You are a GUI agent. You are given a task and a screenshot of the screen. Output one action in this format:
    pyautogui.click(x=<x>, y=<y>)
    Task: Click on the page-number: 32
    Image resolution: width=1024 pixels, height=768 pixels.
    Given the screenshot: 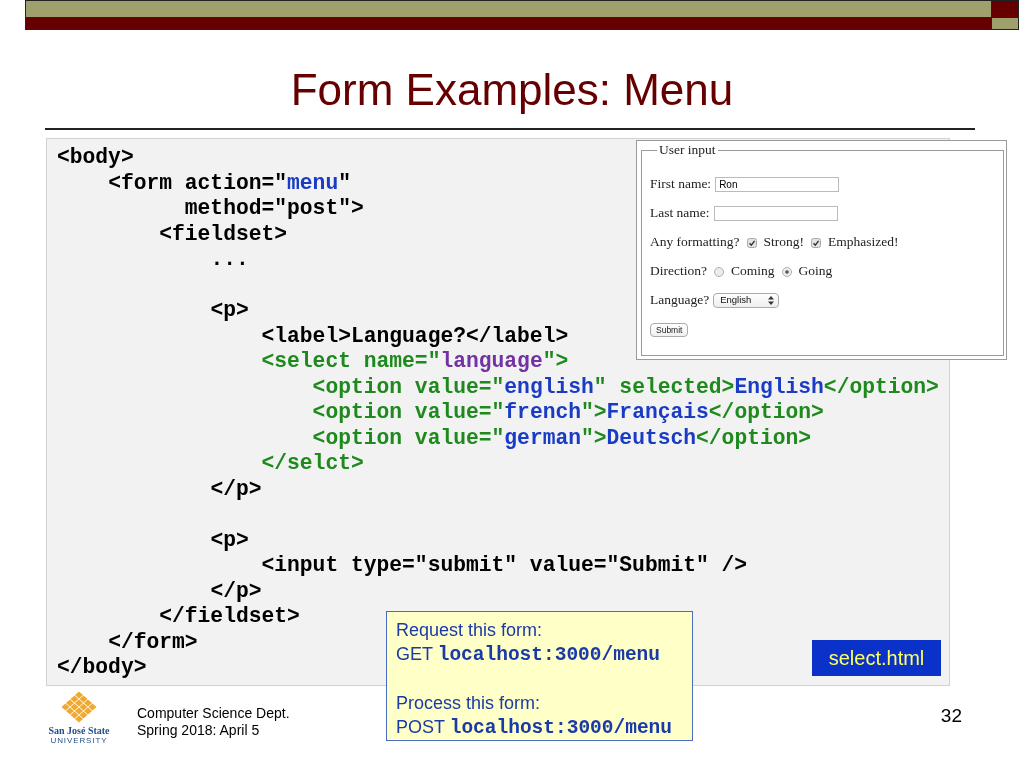 What is the action you would take?
    pyautogui.click(x=951, y=716)
    